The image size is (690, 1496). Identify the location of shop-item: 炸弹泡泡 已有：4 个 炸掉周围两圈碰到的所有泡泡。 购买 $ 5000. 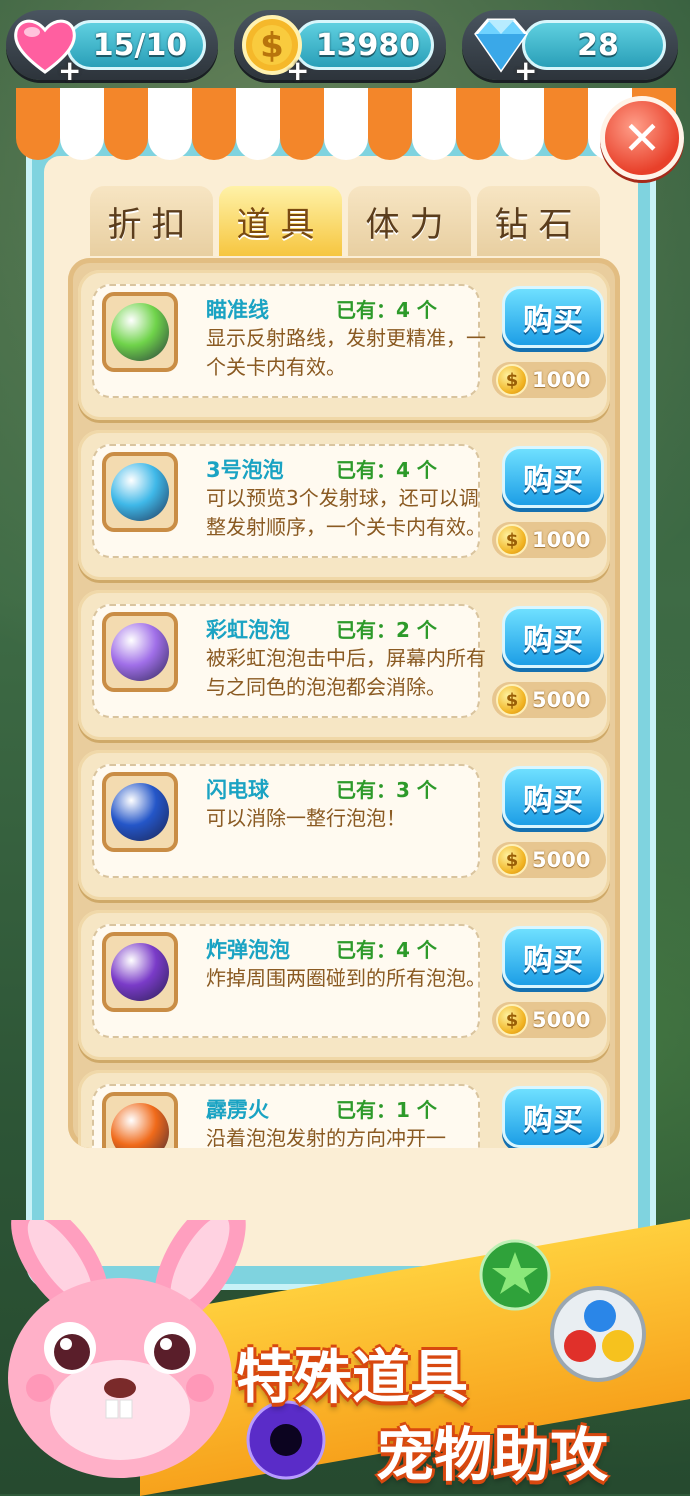
(344, 985).